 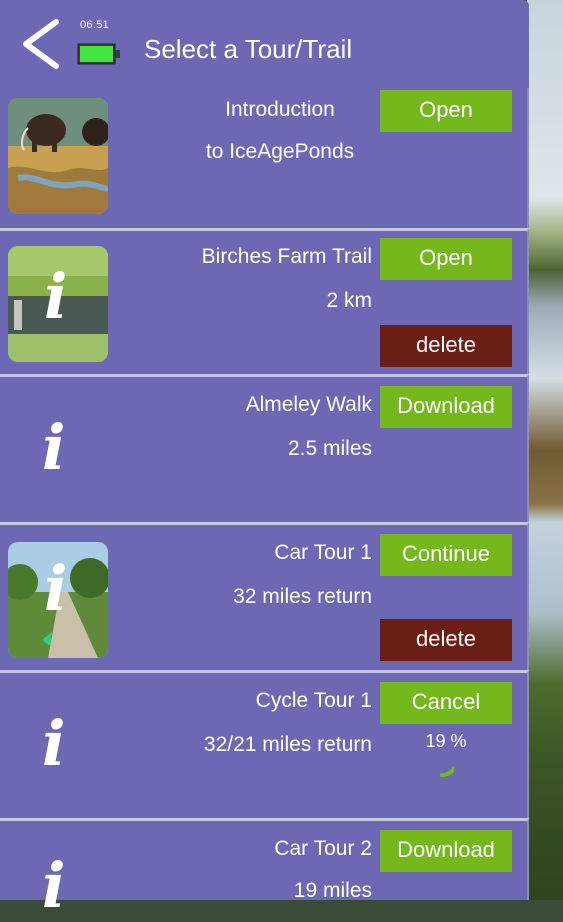 I want to click on pond-image: i, so click(x=58, y=304).